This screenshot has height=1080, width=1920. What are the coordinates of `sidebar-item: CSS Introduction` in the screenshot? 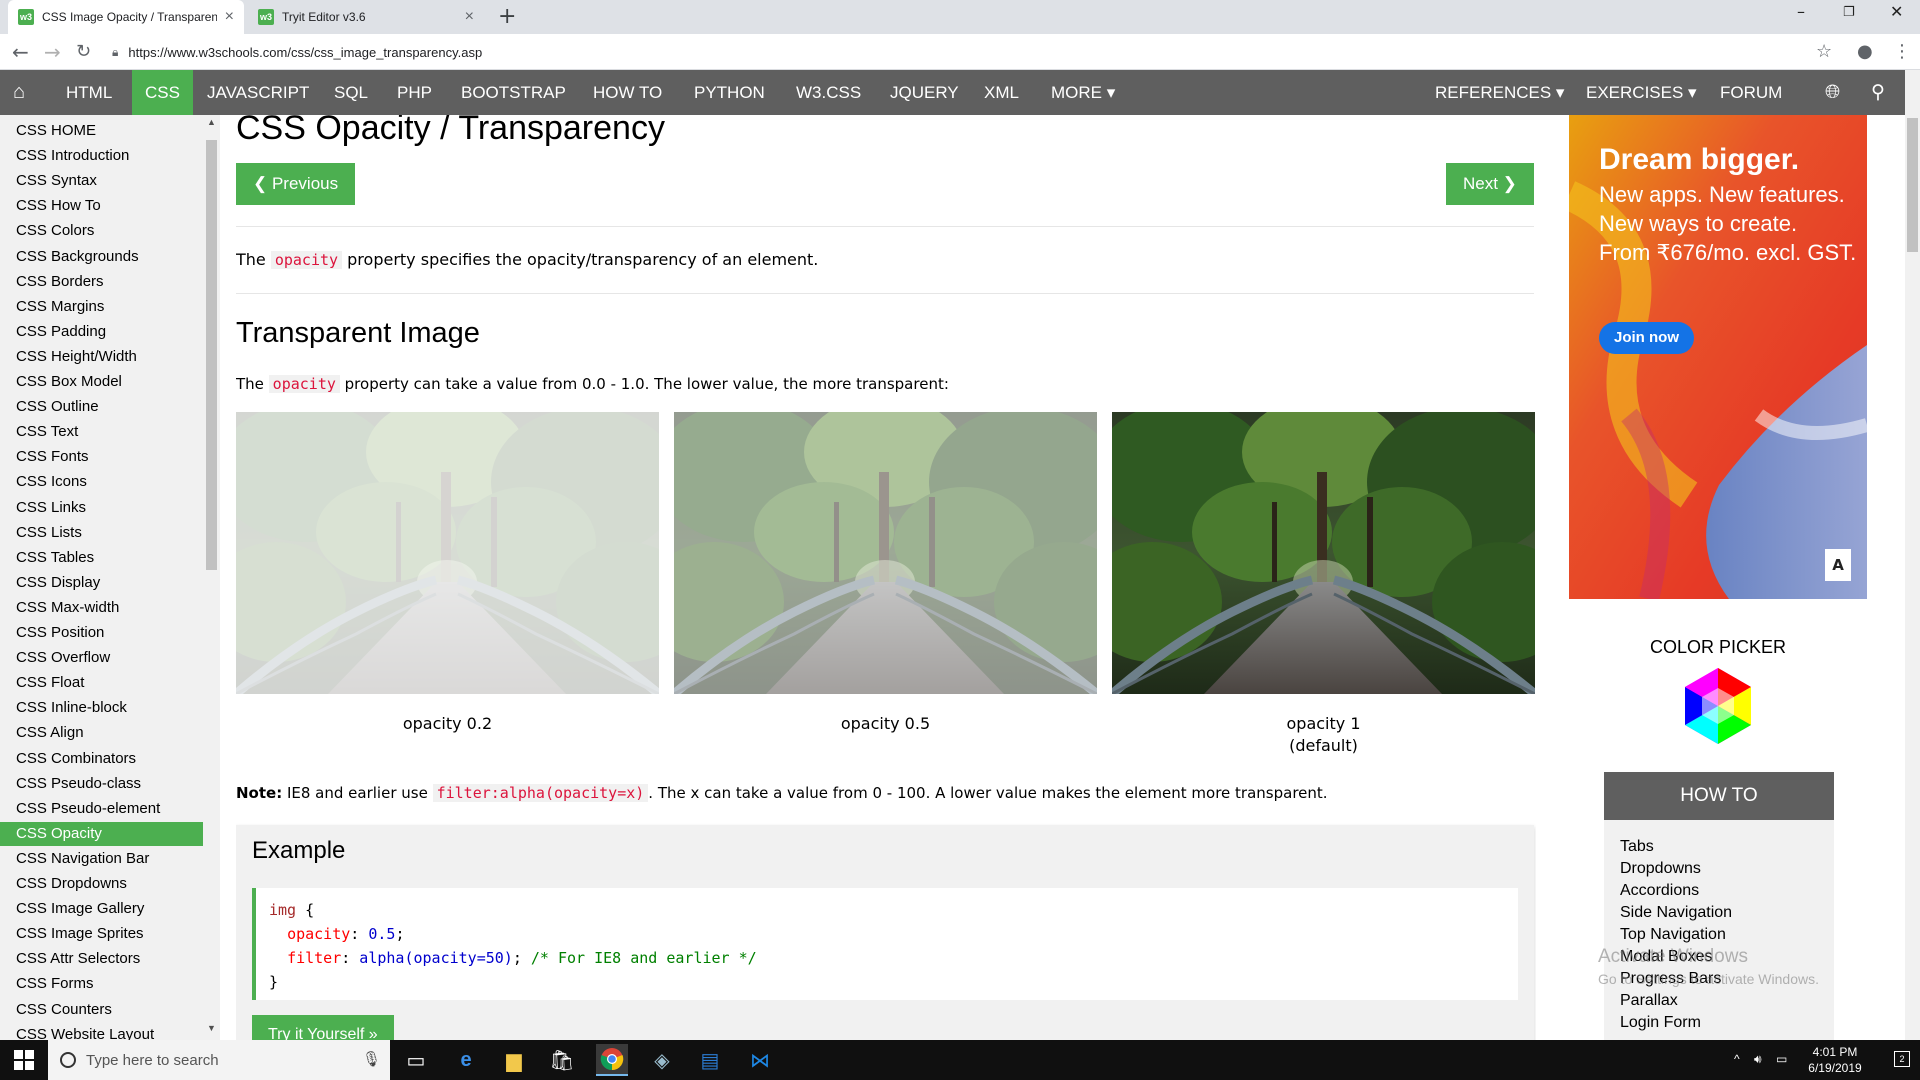 It's located at (101, 156).